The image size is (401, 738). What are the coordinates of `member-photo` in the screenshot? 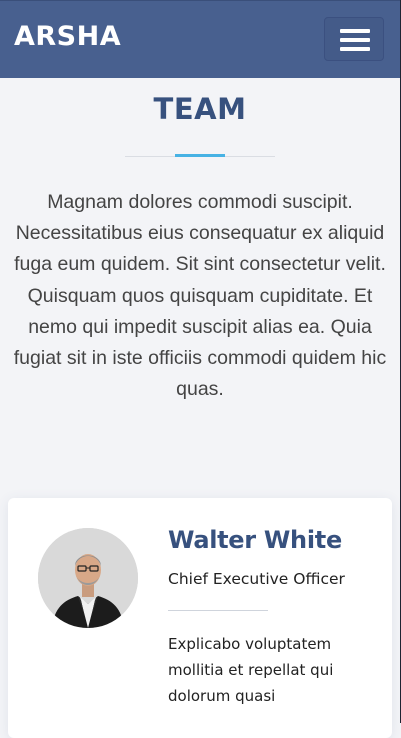 It's located at (88, 578).